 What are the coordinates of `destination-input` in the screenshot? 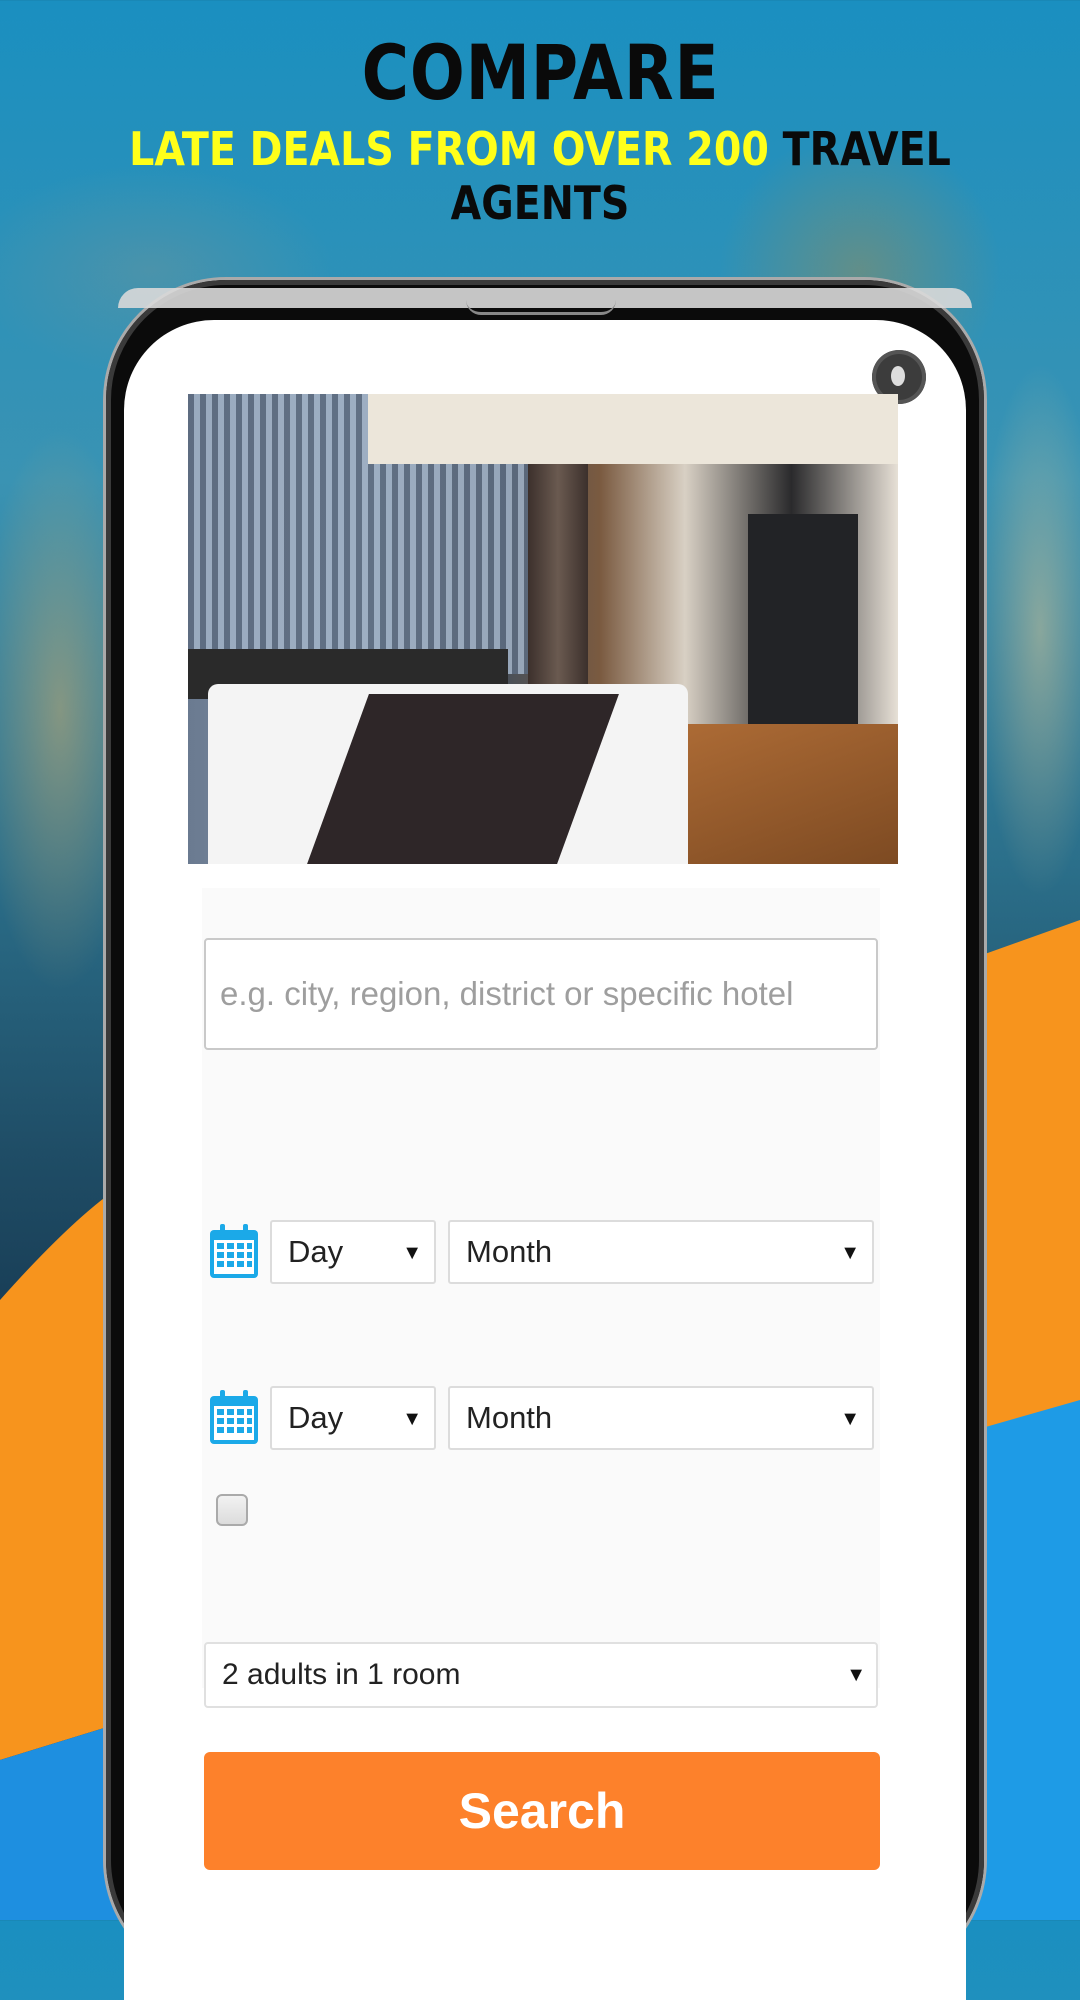 It's located at (541, 994).